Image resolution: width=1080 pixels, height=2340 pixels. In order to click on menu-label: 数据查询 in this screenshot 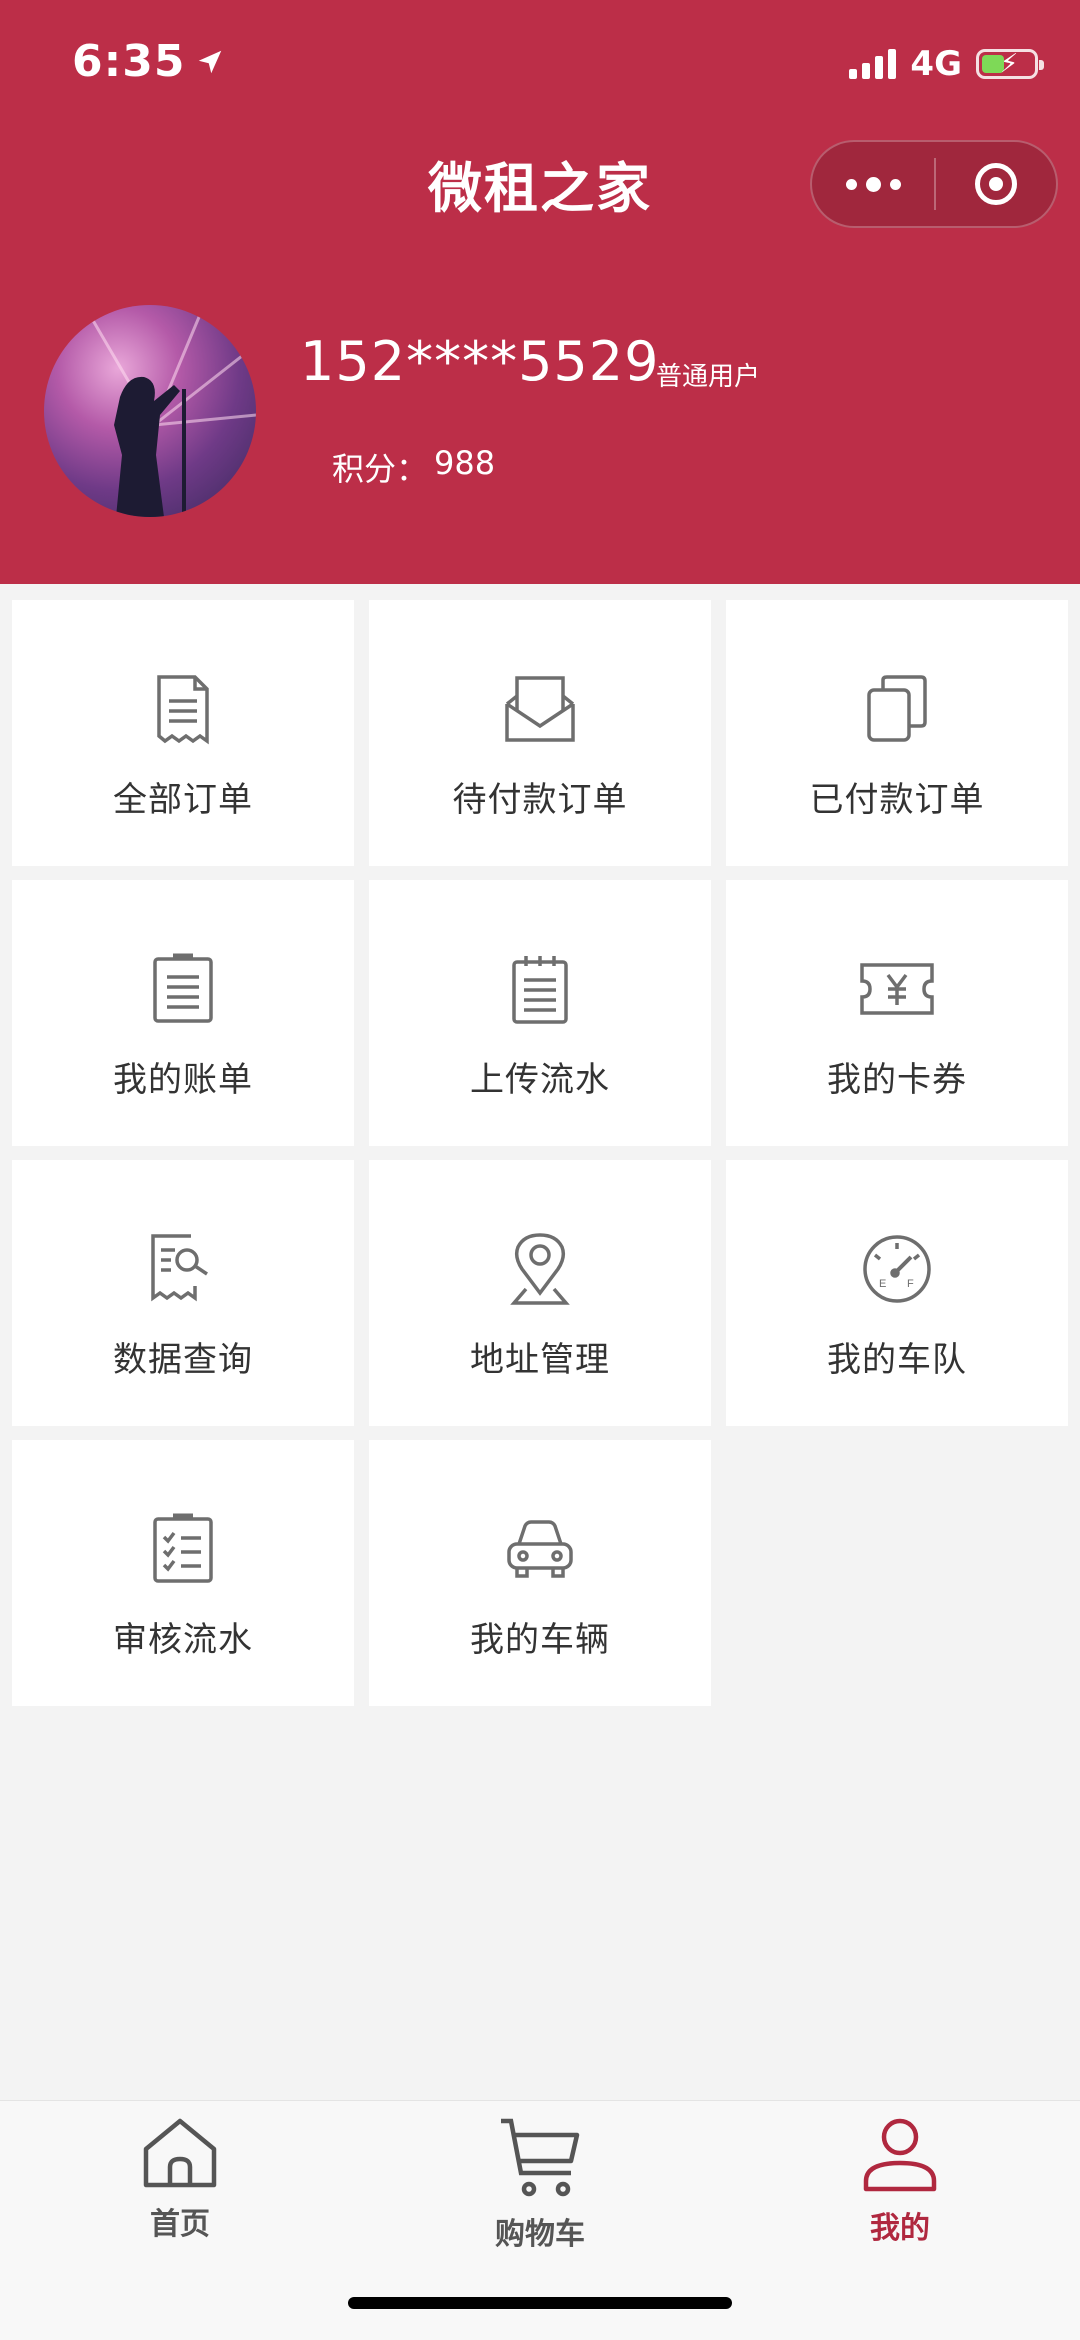, I will do `click(183, 1360)`.